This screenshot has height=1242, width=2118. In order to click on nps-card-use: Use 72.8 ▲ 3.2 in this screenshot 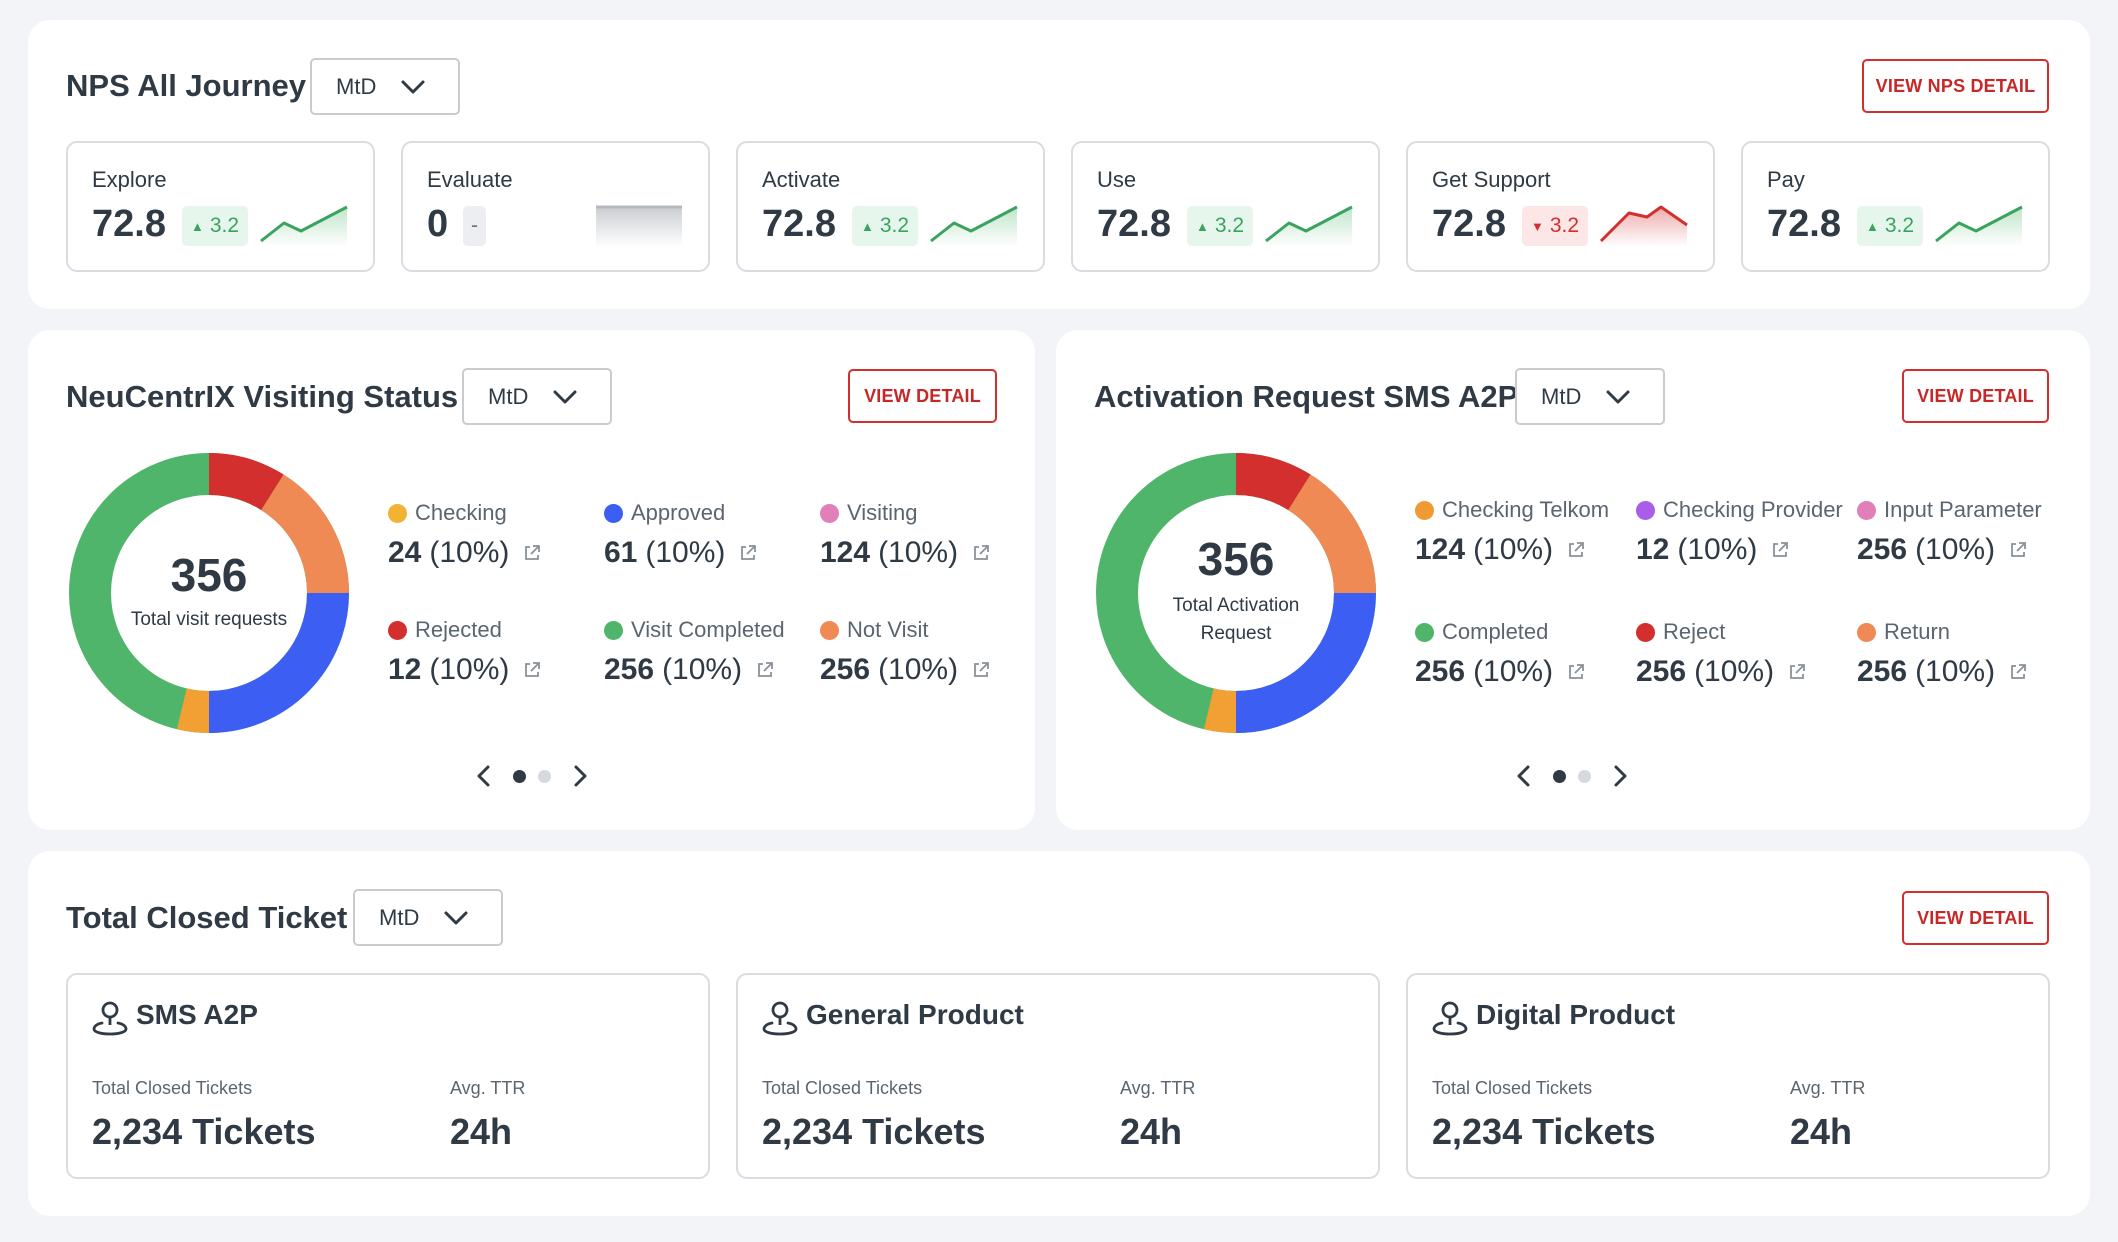, I will do `click(1225, 206)`.